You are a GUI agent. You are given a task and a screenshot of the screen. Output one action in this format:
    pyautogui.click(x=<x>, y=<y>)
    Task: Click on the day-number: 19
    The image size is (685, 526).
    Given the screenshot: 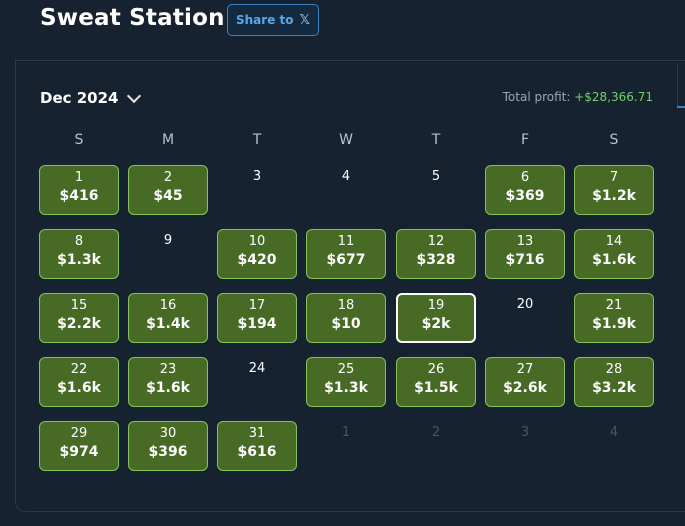 What is the action you would take?
    pyautogui.click(x=436, y=305)
    